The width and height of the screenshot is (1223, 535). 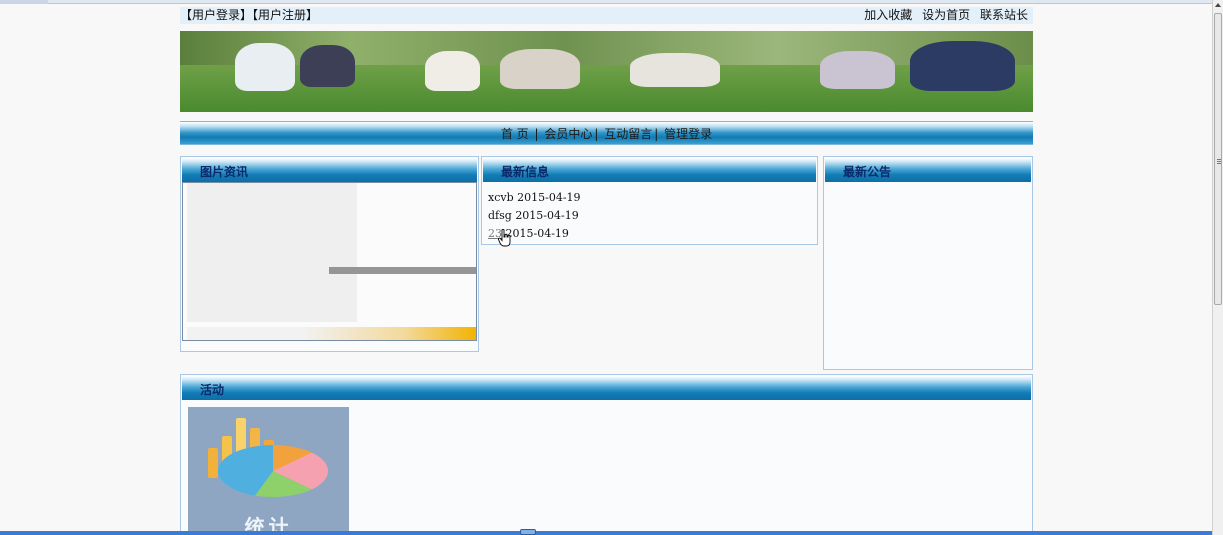 I want to click on main-nav: 首 页 | 会员中心 | 互动留言 | 管理登录, so click(x=606, y=133).